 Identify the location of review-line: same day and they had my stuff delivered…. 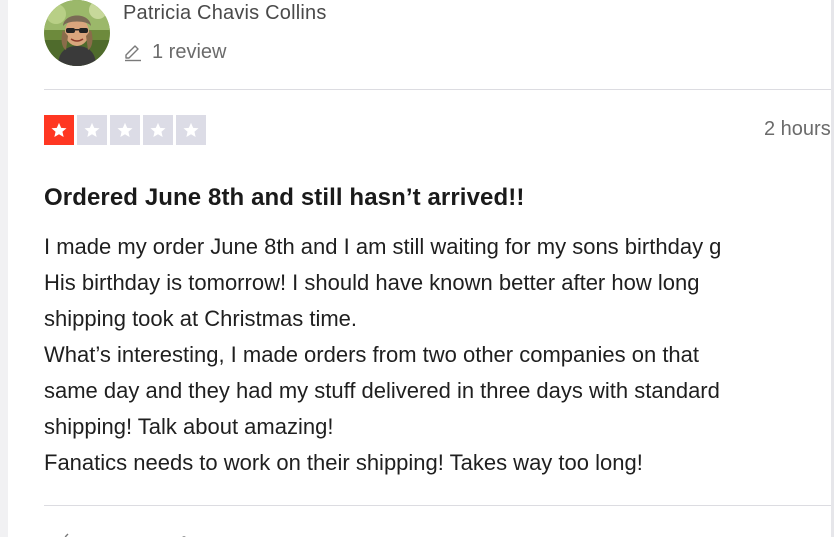
(382, 390).